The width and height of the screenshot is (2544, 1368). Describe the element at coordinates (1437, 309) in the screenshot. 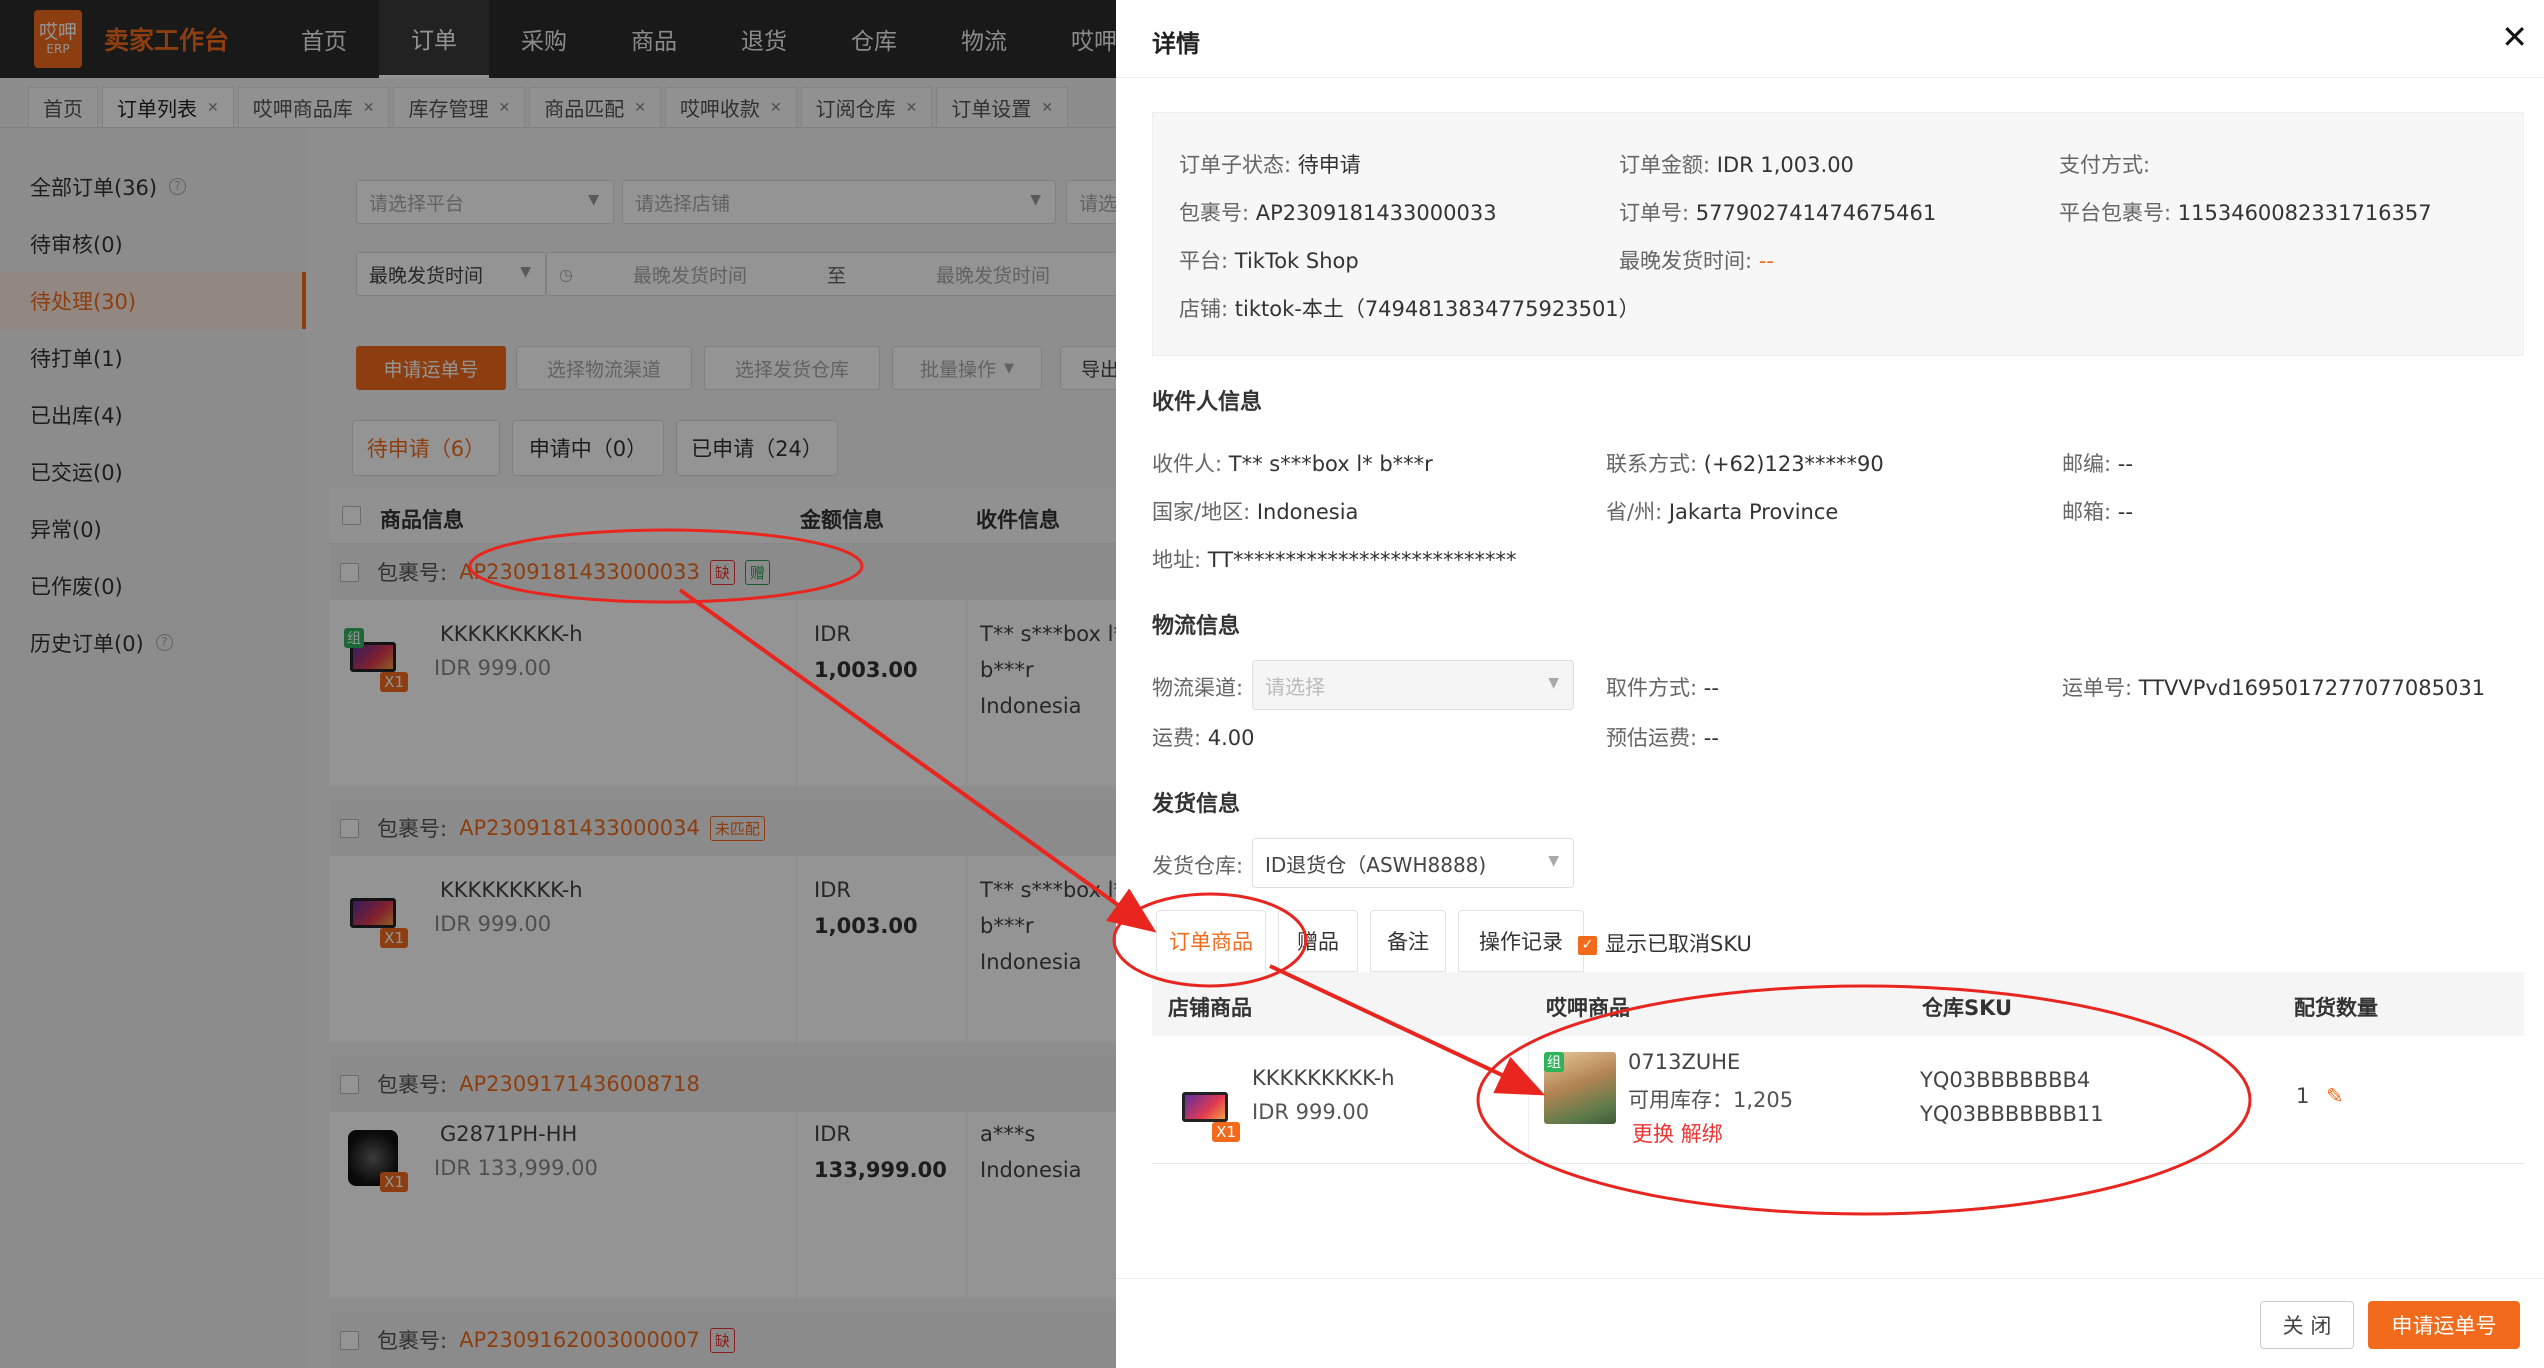

I see `field-value: tiktok-本土（7494813834775923501）` at that location.